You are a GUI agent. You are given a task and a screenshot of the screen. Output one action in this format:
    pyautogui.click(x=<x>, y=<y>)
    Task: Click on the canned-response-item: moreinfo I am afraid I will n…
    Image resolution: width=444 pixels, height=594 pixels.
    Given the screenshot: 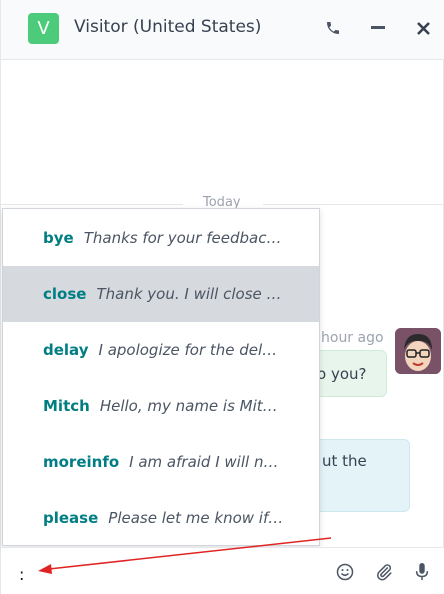 What is the action you would take?
    pyautogui.click(x=161, y=462)
    